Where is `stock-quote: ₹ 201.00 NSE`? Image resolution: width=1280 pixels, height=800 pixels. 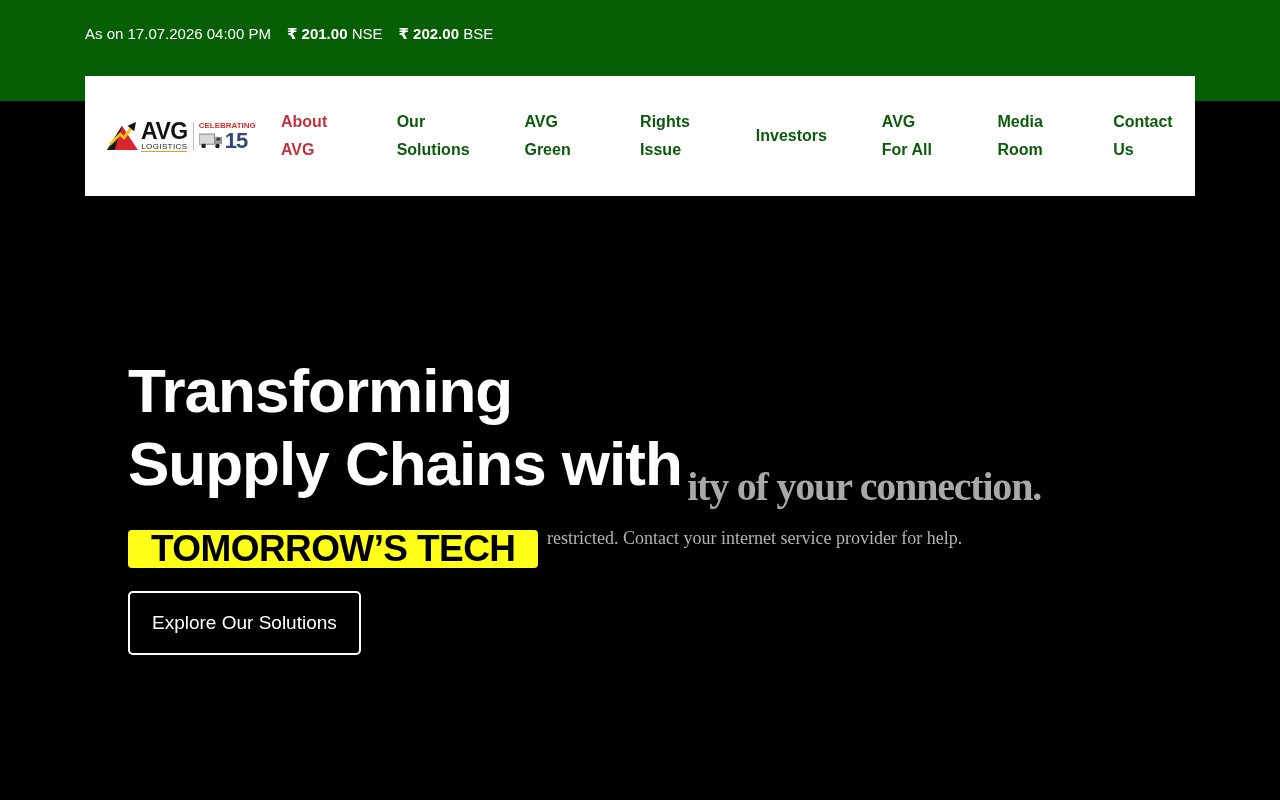
stock-quote: ₹ 201.00 NSE is located at coordinates (335, 34).